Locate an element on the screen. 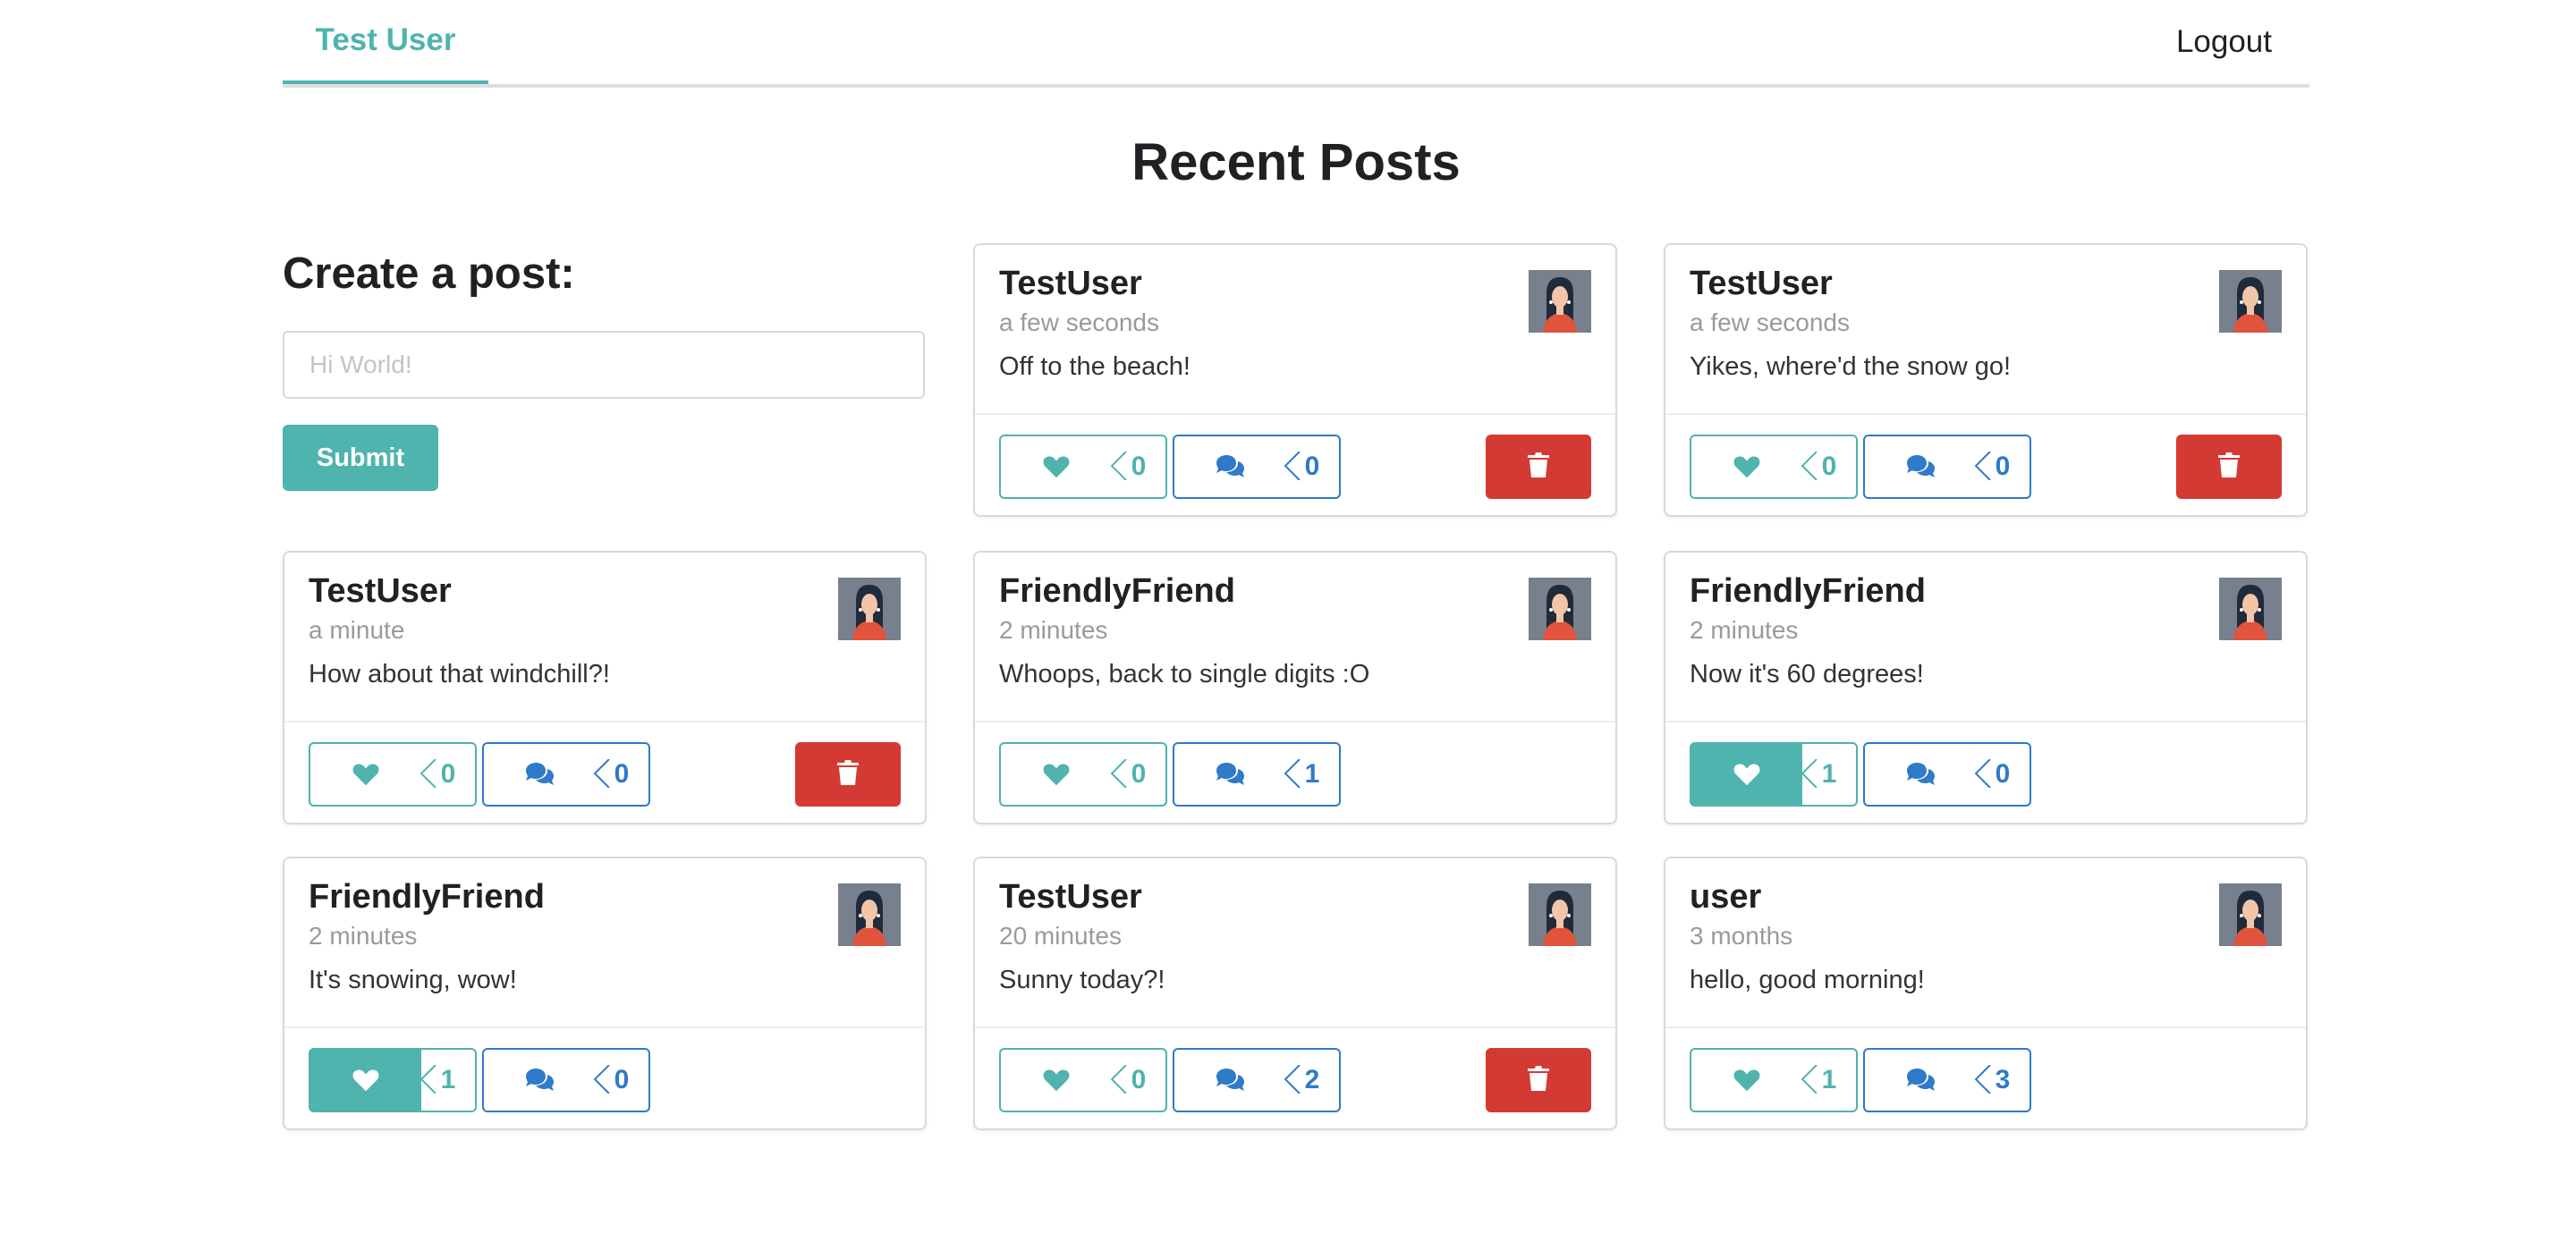 Image resolution: width=2576 pixels, height=1242 pixels. submit-button: Submit is located at coordinates (360, 458).